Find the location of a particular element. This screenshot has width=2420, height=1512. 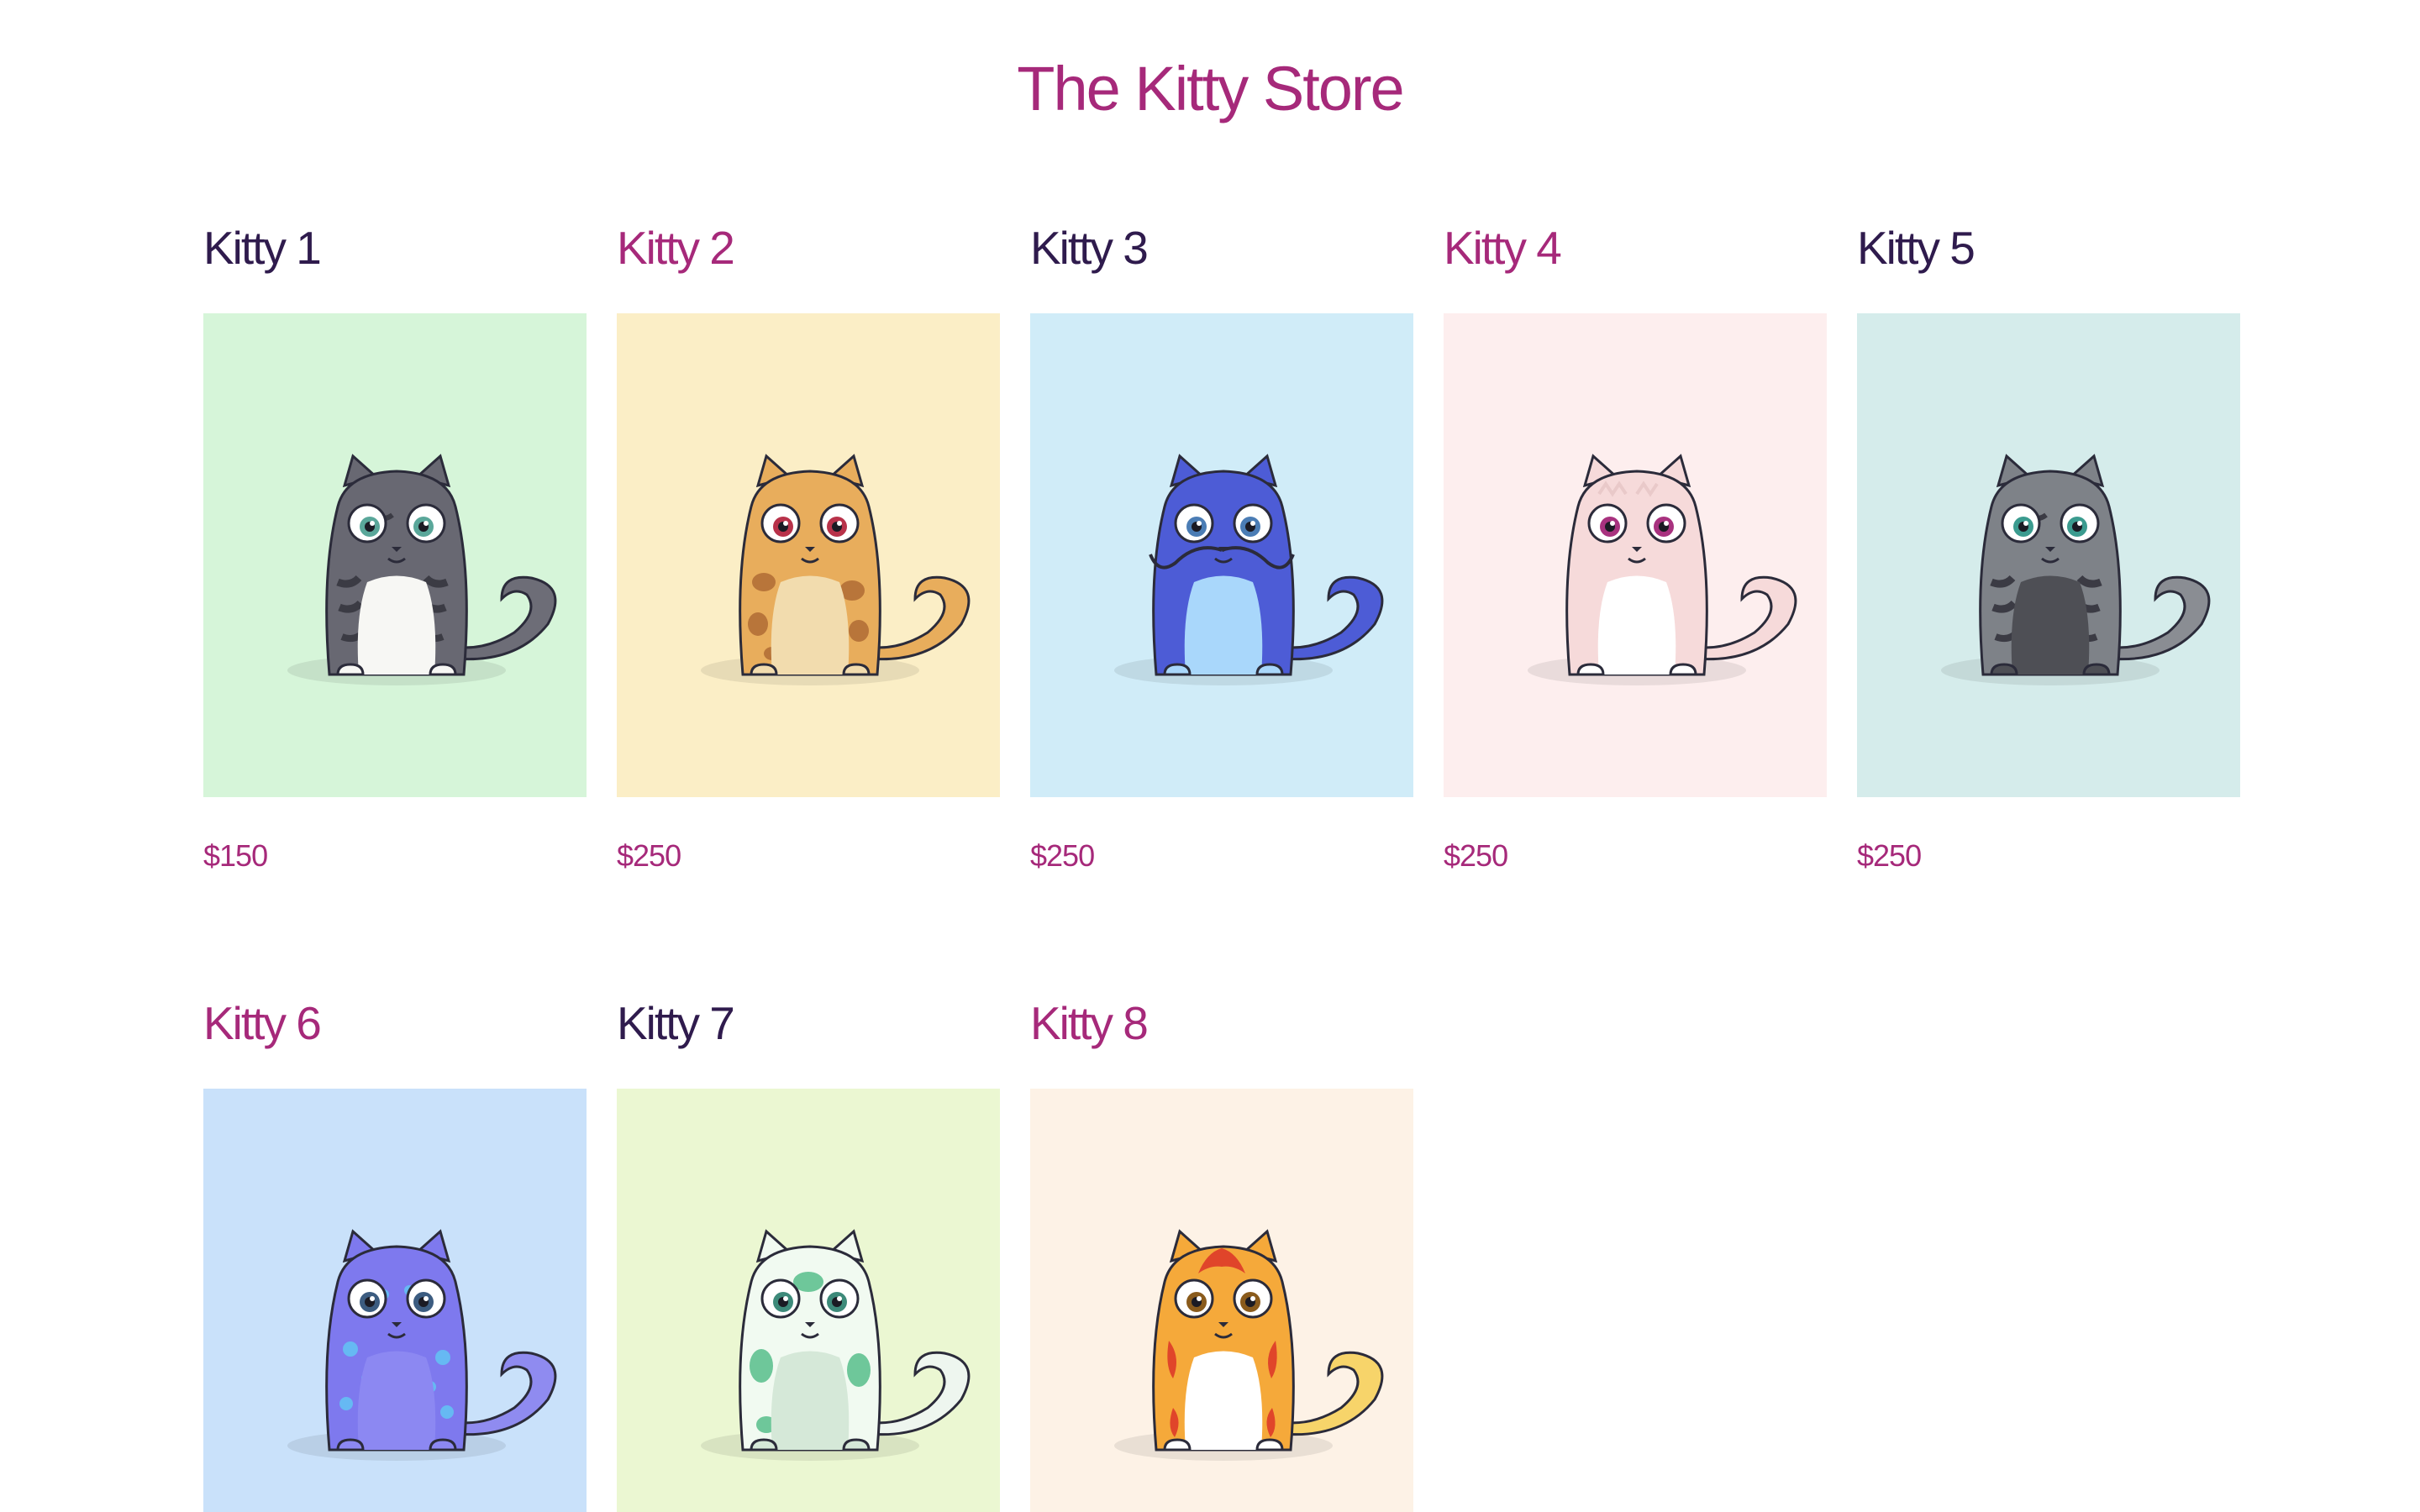

kitty-name: Kitty 1 is located at coordinates (262, 247).